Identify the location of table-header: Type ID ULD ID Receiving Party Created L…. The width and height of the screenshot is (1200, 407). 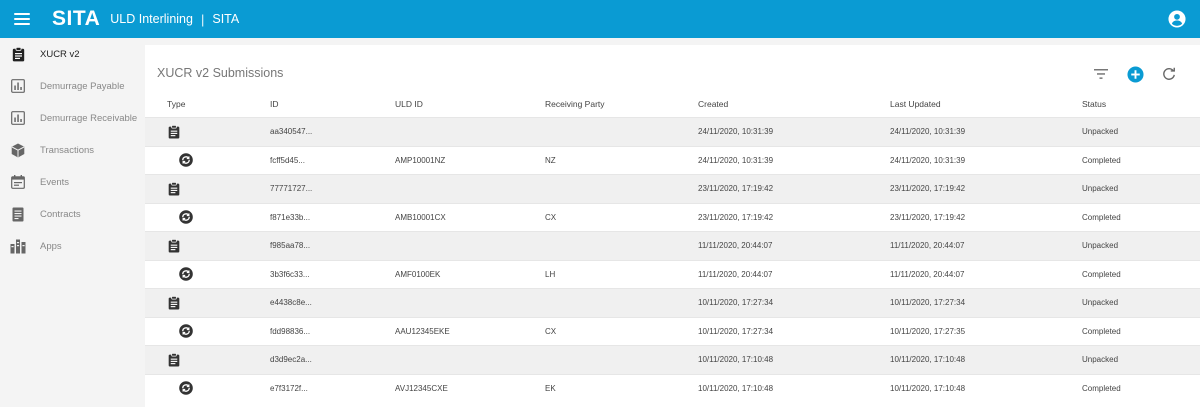
(672, 103).